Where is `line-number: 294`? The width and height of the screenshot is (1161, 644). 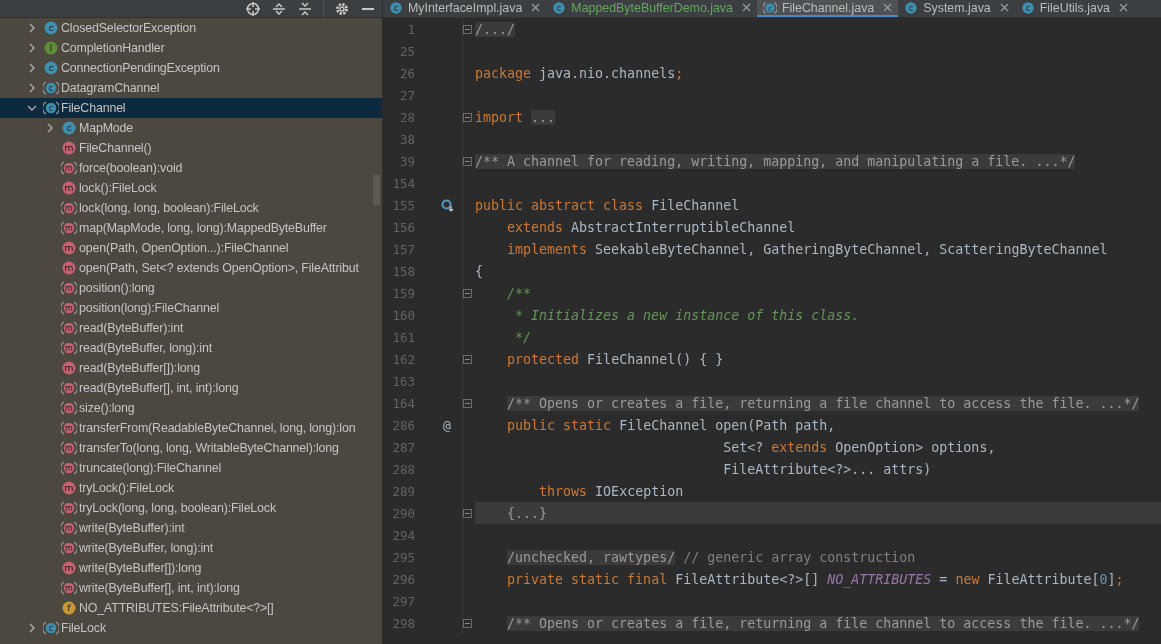
line-number: 294 is located at coordinates (403, 535).